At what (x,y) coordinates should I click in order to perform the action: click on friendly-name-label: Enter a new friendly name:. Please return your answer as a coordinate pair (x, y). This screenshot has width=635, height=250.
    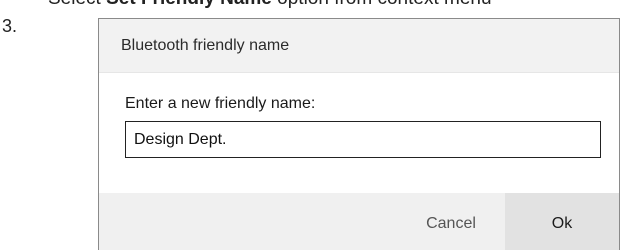
    Looking at the image, I should click on (220, 103).